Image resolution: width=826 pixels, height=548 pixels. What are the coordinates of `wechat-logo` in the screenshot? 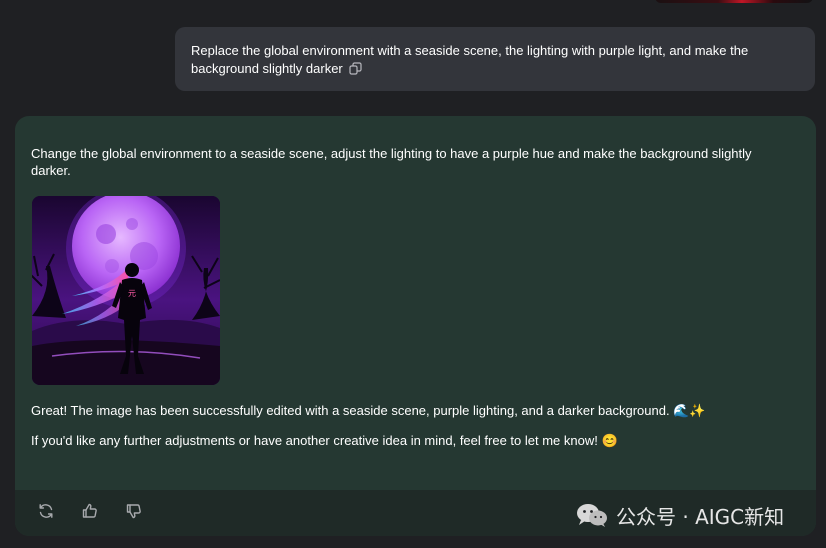 It's located at (592, 515).